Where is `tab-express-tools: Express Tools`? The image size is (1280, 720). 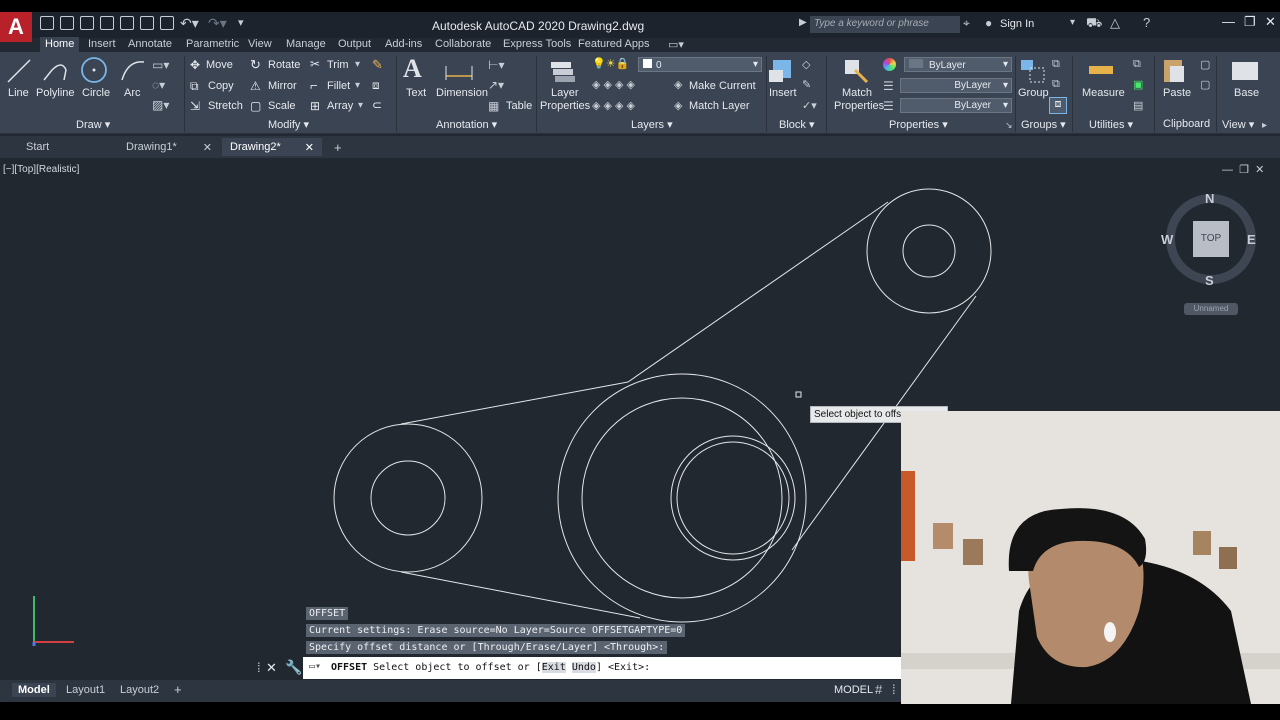 tab-express-tools: Express Tools is located at coordinates (537, 44).